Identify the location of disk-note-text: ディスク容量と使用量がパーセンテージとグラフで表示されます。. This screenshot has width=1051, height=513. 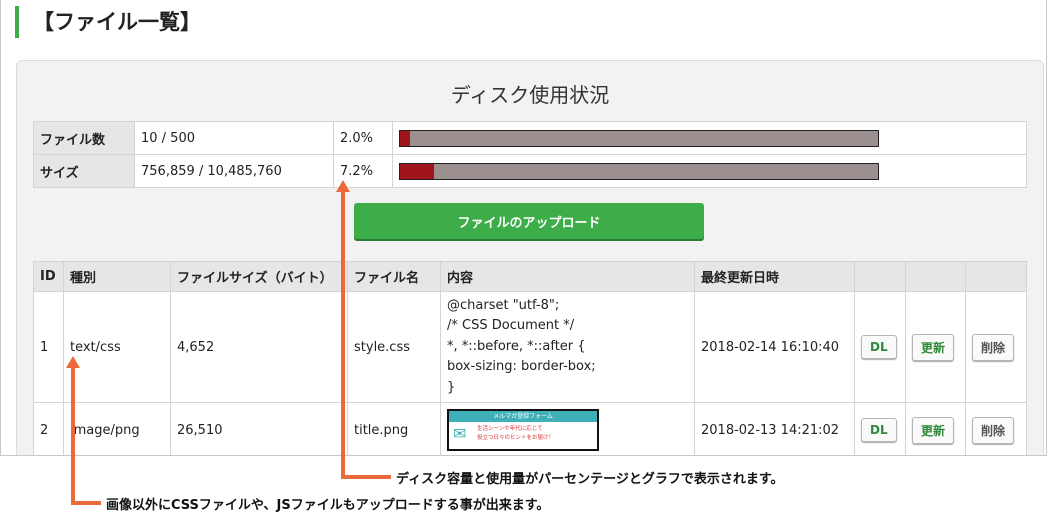
(590, 479).